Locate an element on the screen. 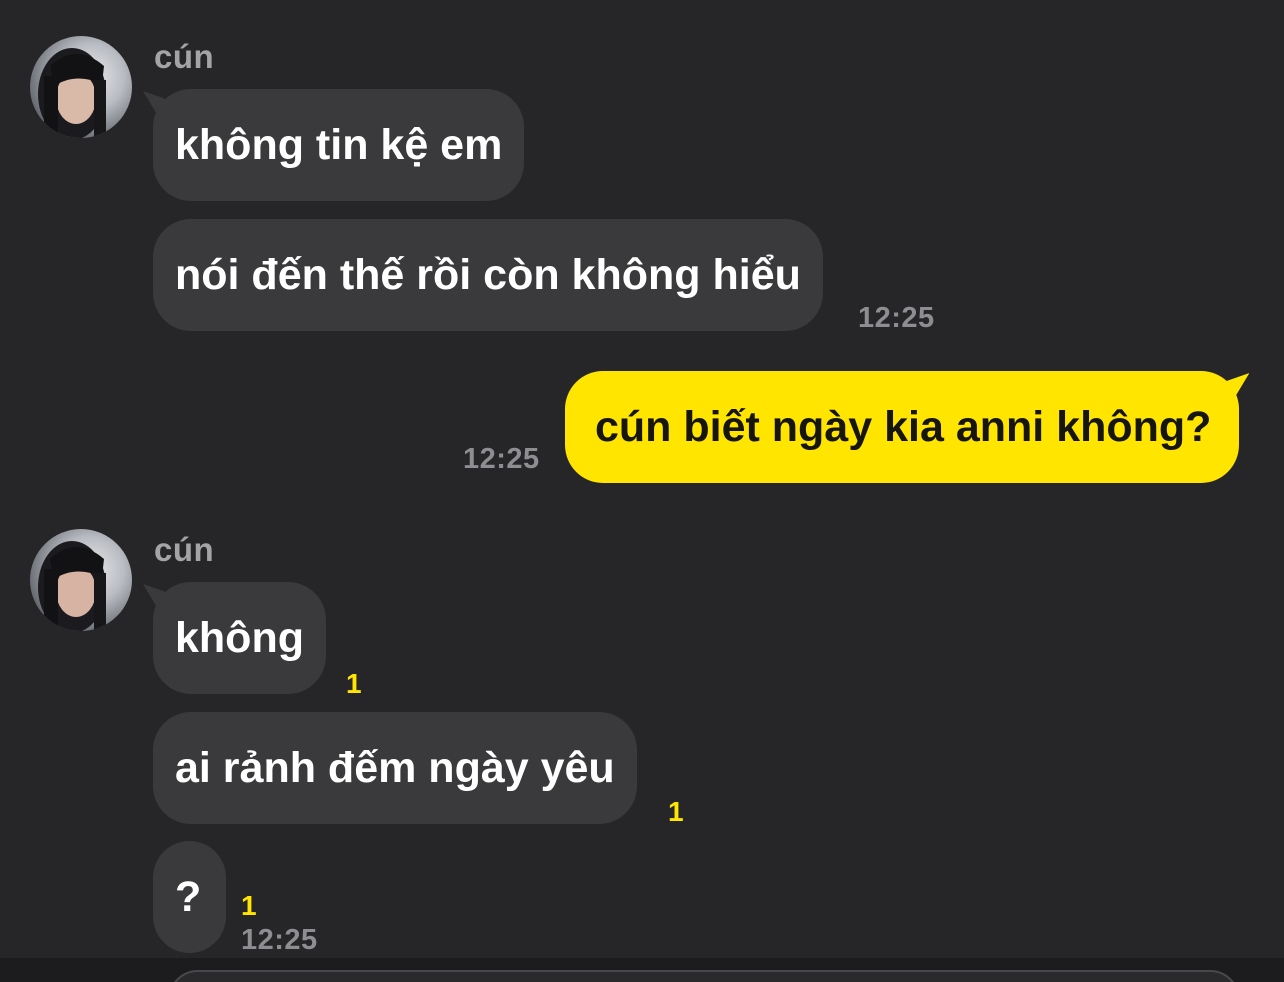 Image resolution: width=1284 pixels, height=982 pixels. incoming-message-bubble: ai rảnh đếm ngày yêu is located at coordinates (395, 768).